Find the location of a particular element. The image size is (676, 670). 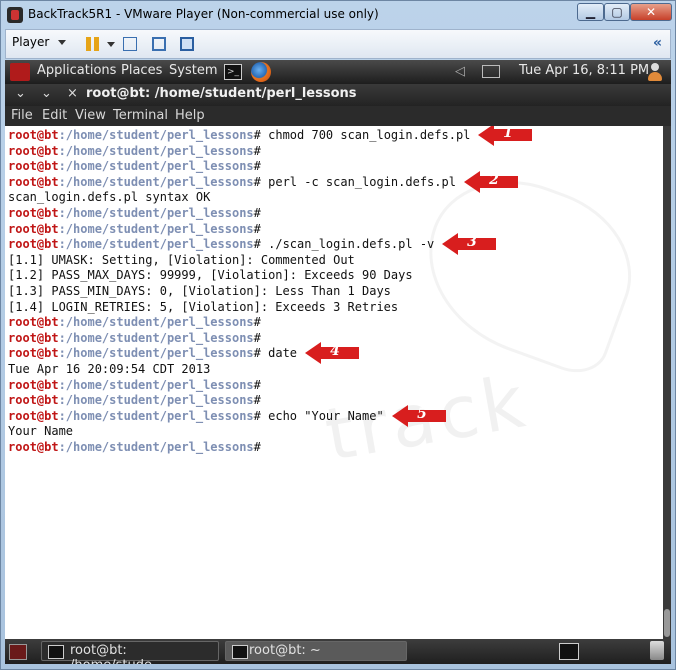

output-line: Your Name is located at coordinates (41, 431).